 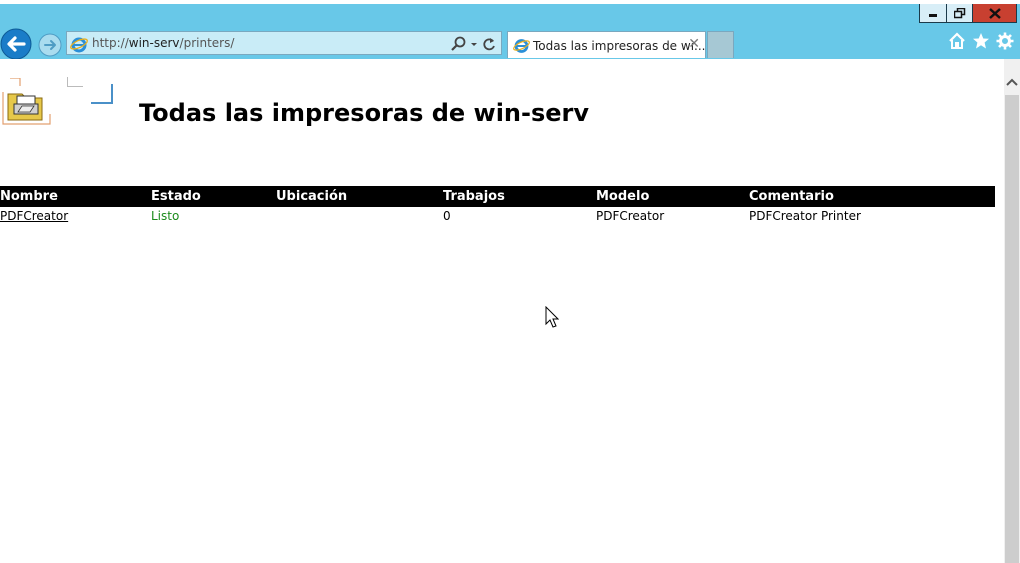 I want to click on tab-close-icon: ✕, so click(x=694, y=44).